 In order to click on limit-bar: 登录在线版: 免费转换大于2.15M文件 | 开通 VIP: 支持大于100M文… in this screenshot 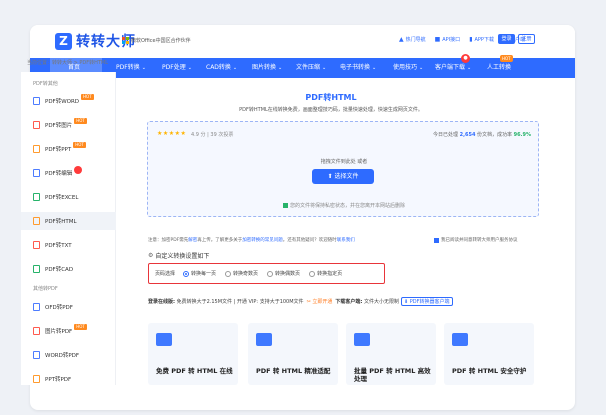, I will do `click(344, 301)`.